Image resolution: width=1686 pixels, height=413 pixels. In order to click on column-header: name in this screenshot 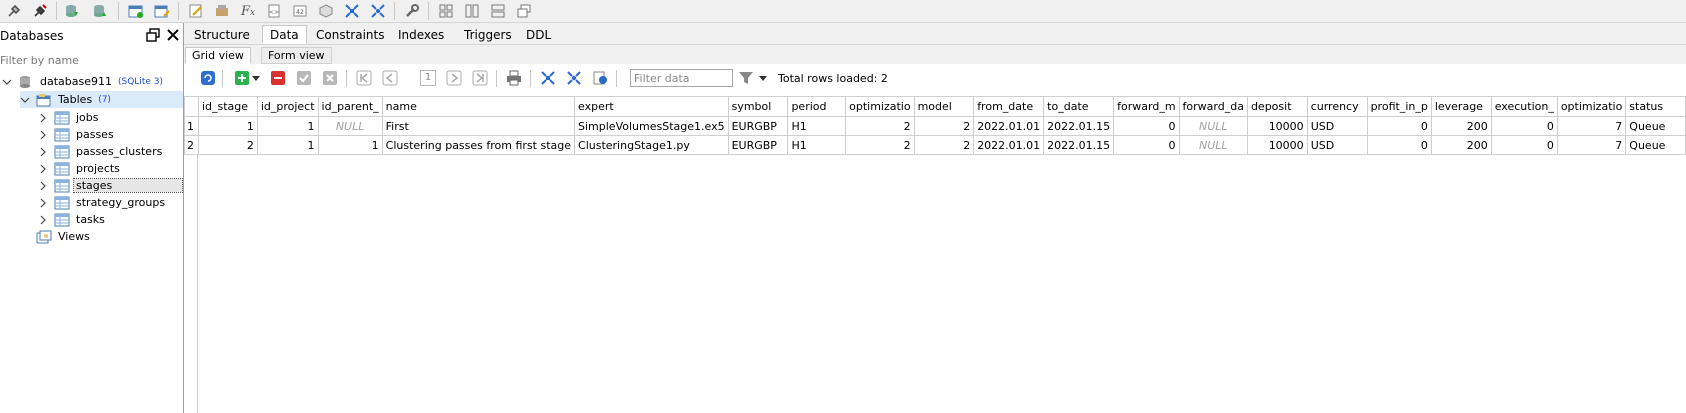, I will do `click(478, 106)`.